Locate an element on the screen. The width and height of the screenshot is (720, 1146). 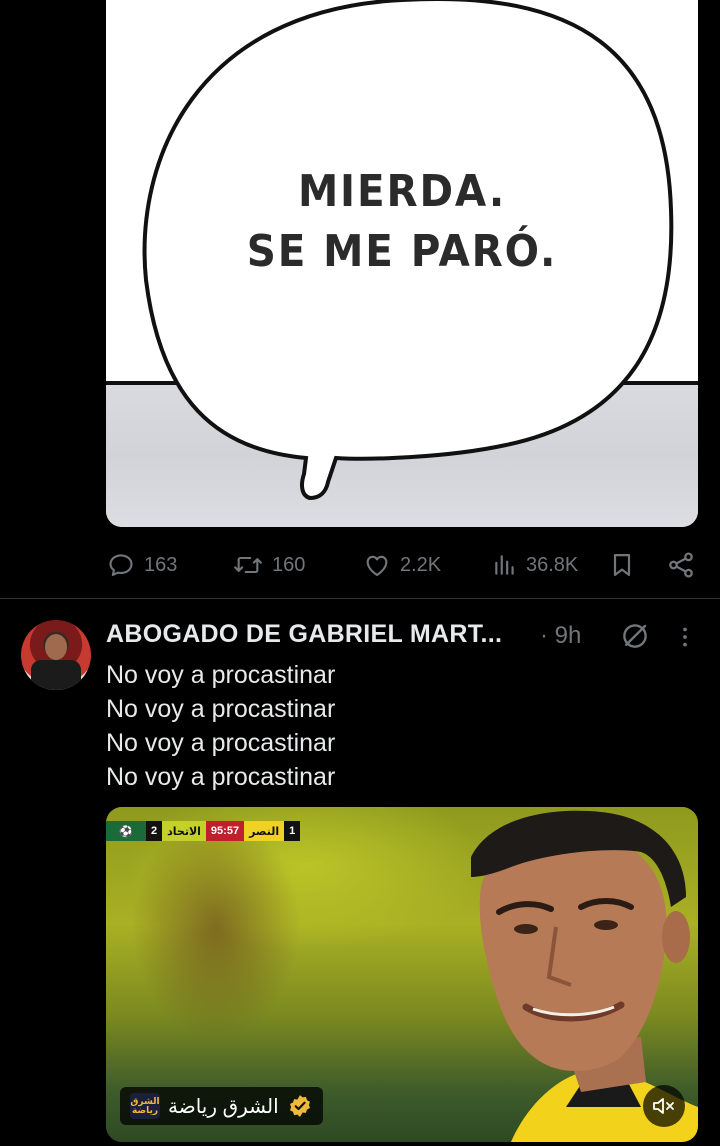
tweet-divider is located at coordinates (360, 598).